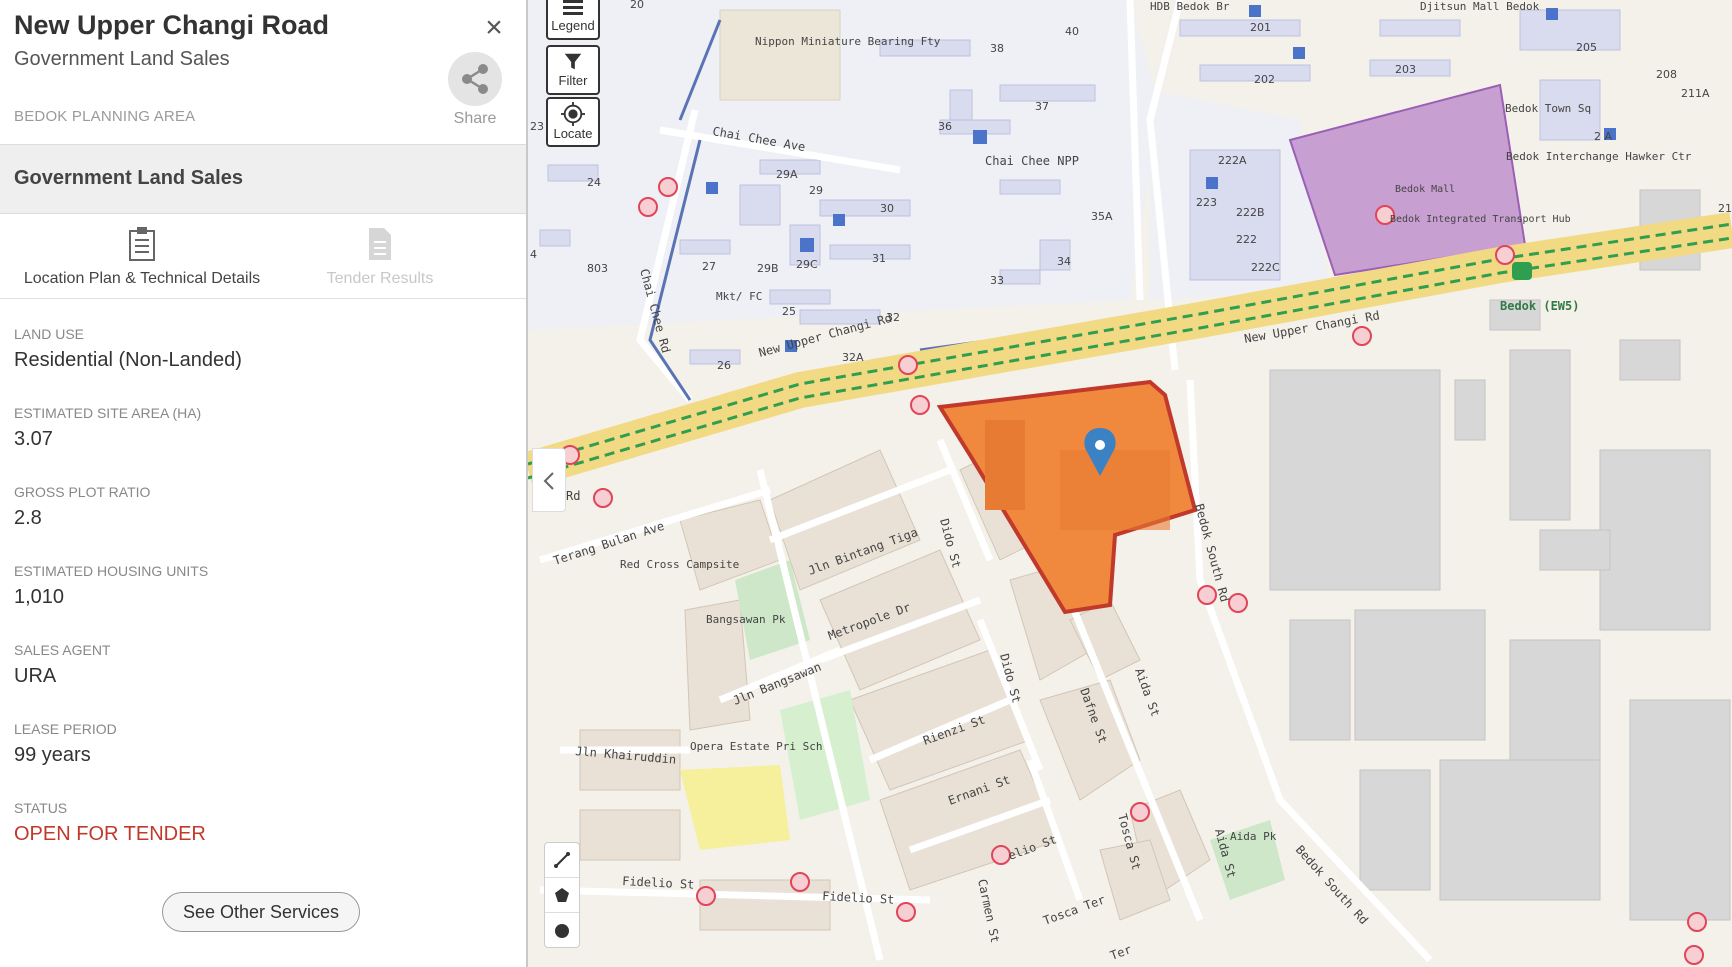 The image size is (1732, 967). I want to click on blk-20: 20, so click(637, 5).